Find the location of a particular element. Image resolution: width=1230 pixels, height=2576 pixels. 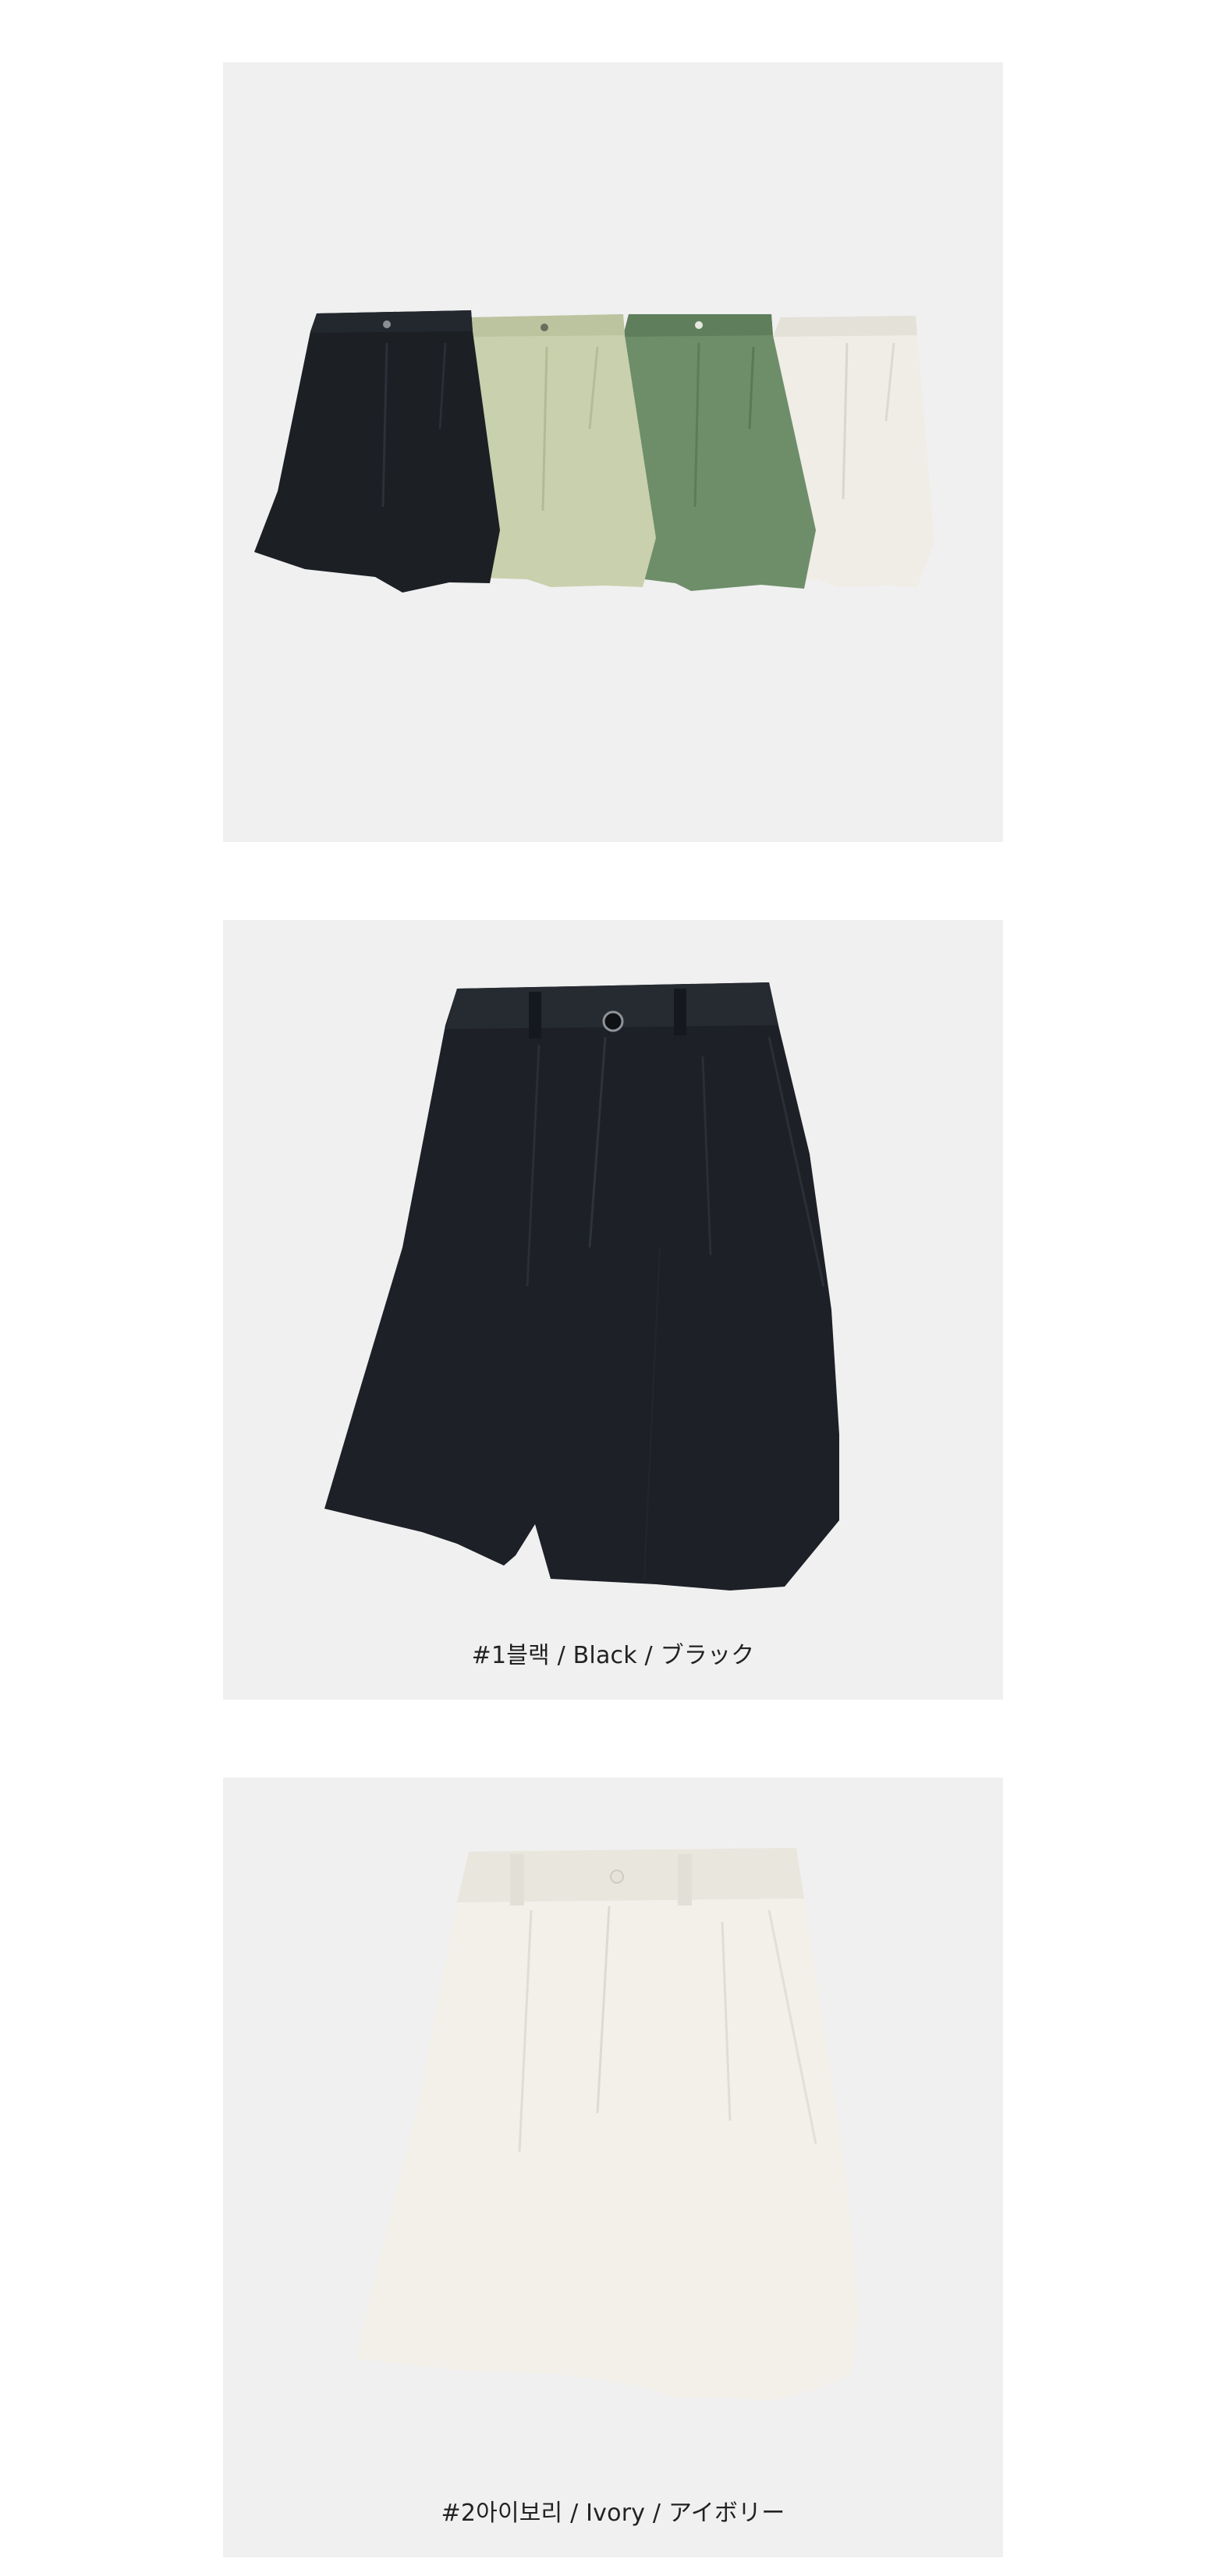

shorts-group-image is located at coordinates (594, 451).